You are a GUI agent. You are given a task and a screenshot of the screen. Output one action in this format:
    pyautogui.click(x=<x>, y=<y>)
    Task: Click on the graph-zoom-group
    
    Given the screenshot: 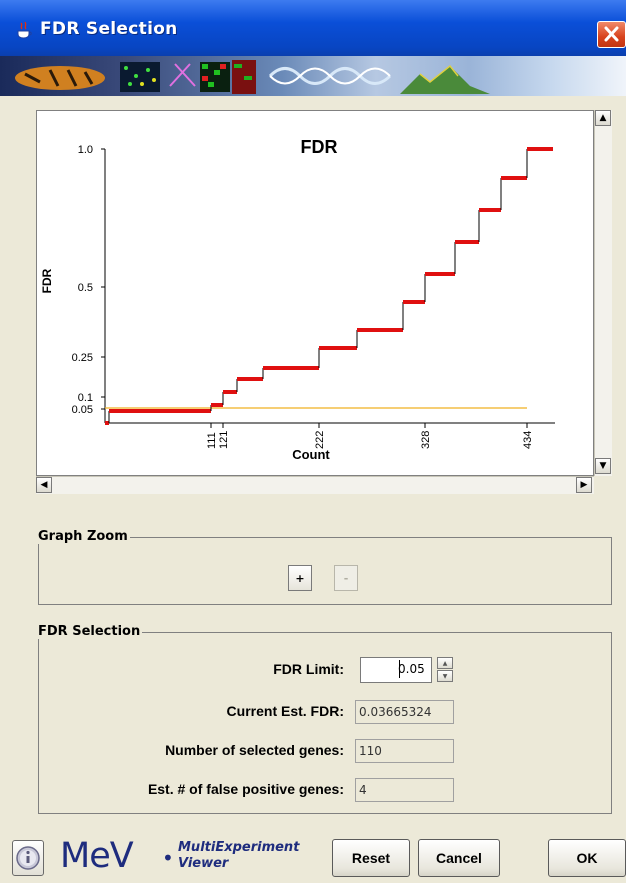 What is the action you would take?
    pyautogui.click(x=325, y=571)
    